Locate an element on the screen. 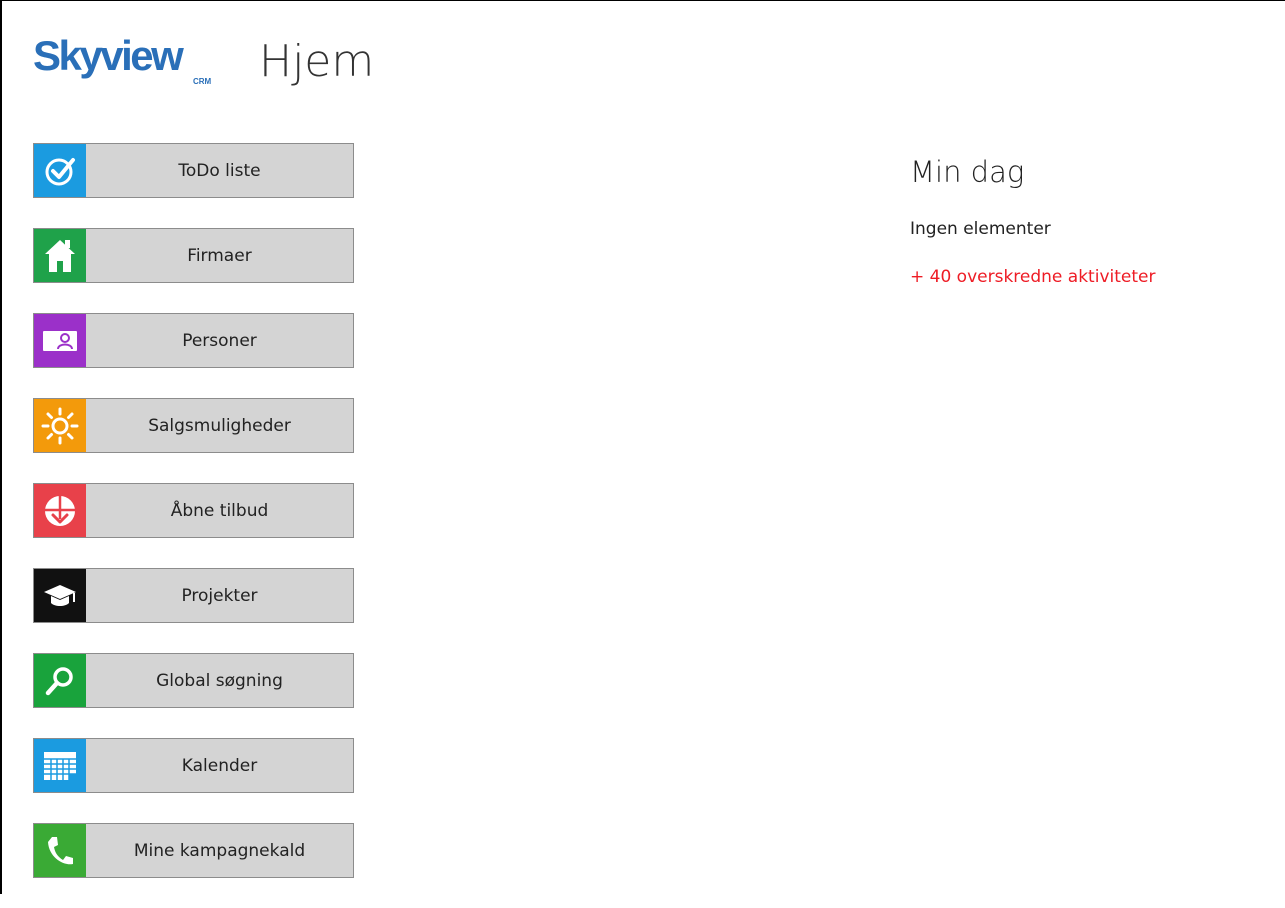  nav-global-sogning-button: Global søgning is located at coordinates (193, 680).